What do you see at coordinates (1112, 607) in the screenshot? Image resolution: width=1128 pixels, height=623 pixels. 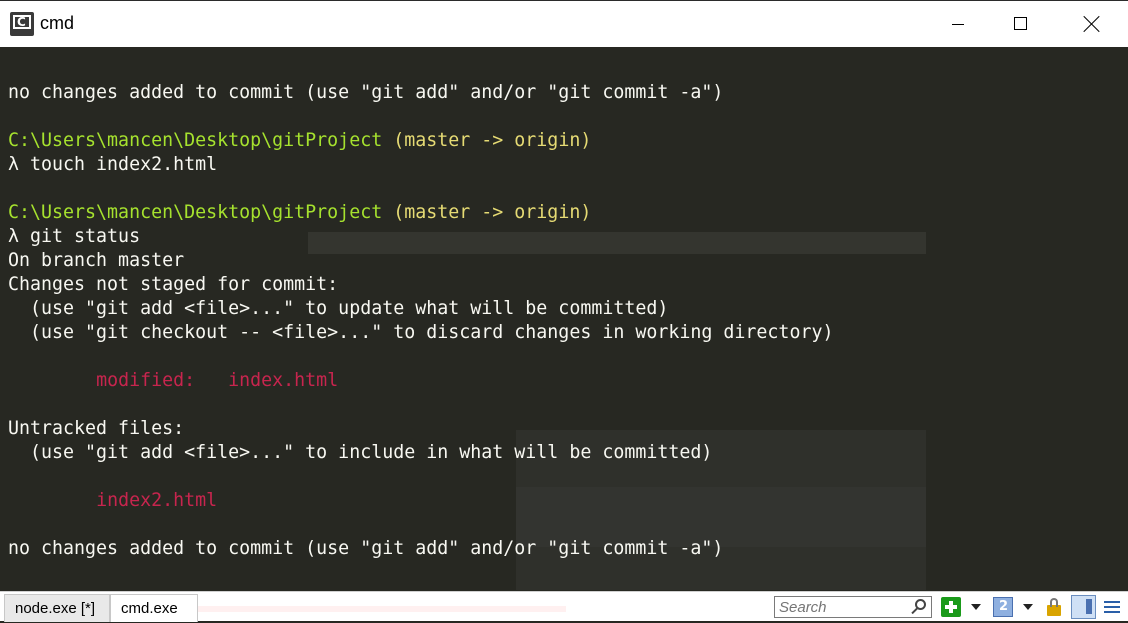 I see `menu-icon` at bounding box center [1112, 607].